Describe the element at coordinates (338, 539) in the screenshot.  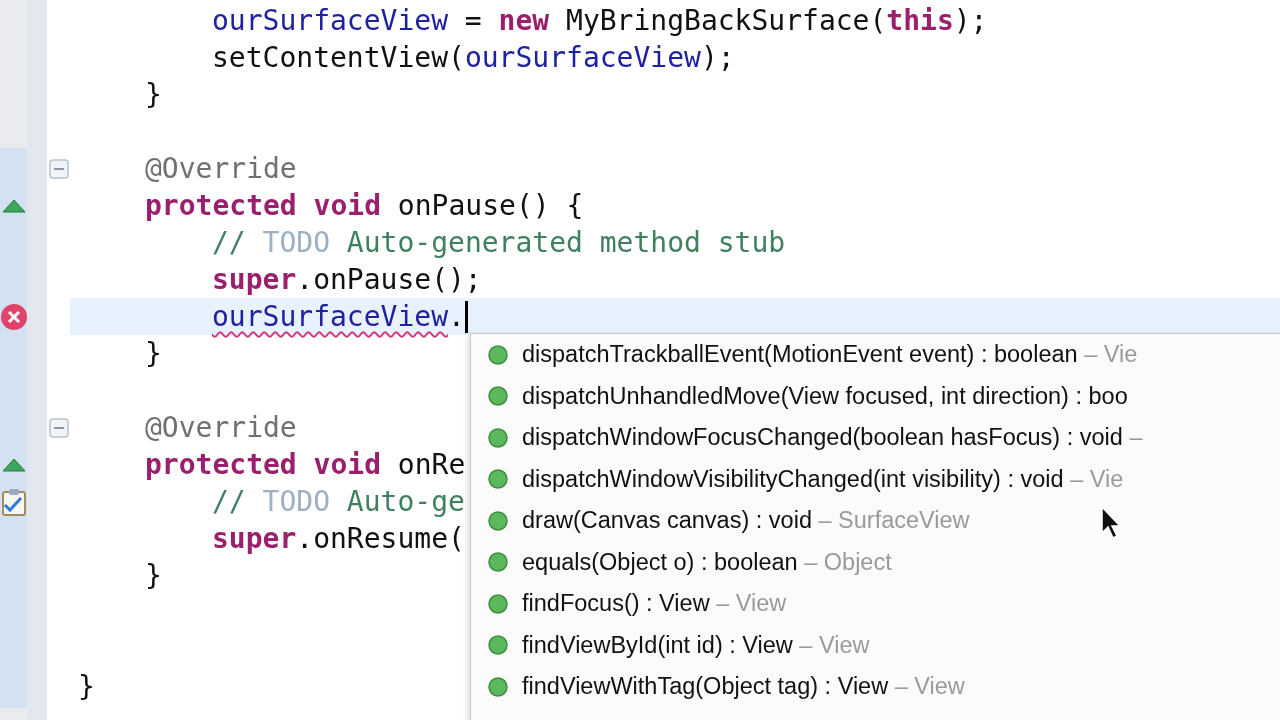
I see `code-line: super.onResume(` at that location.